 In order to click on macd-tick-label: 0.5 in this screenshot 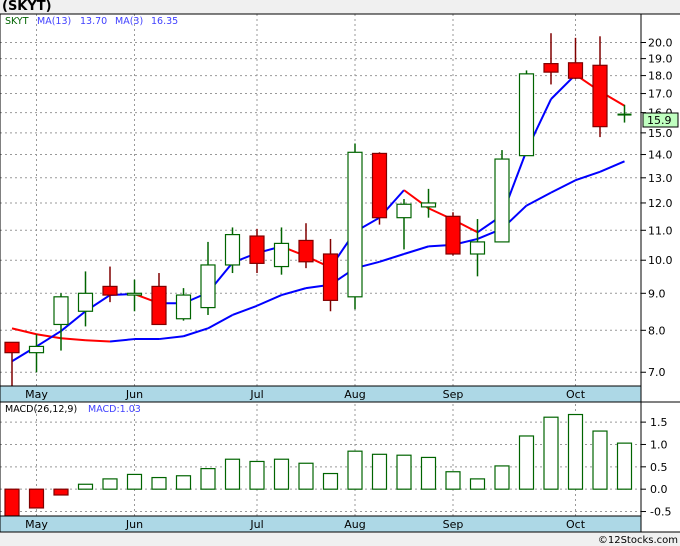, I will do `click(659, 467)`.